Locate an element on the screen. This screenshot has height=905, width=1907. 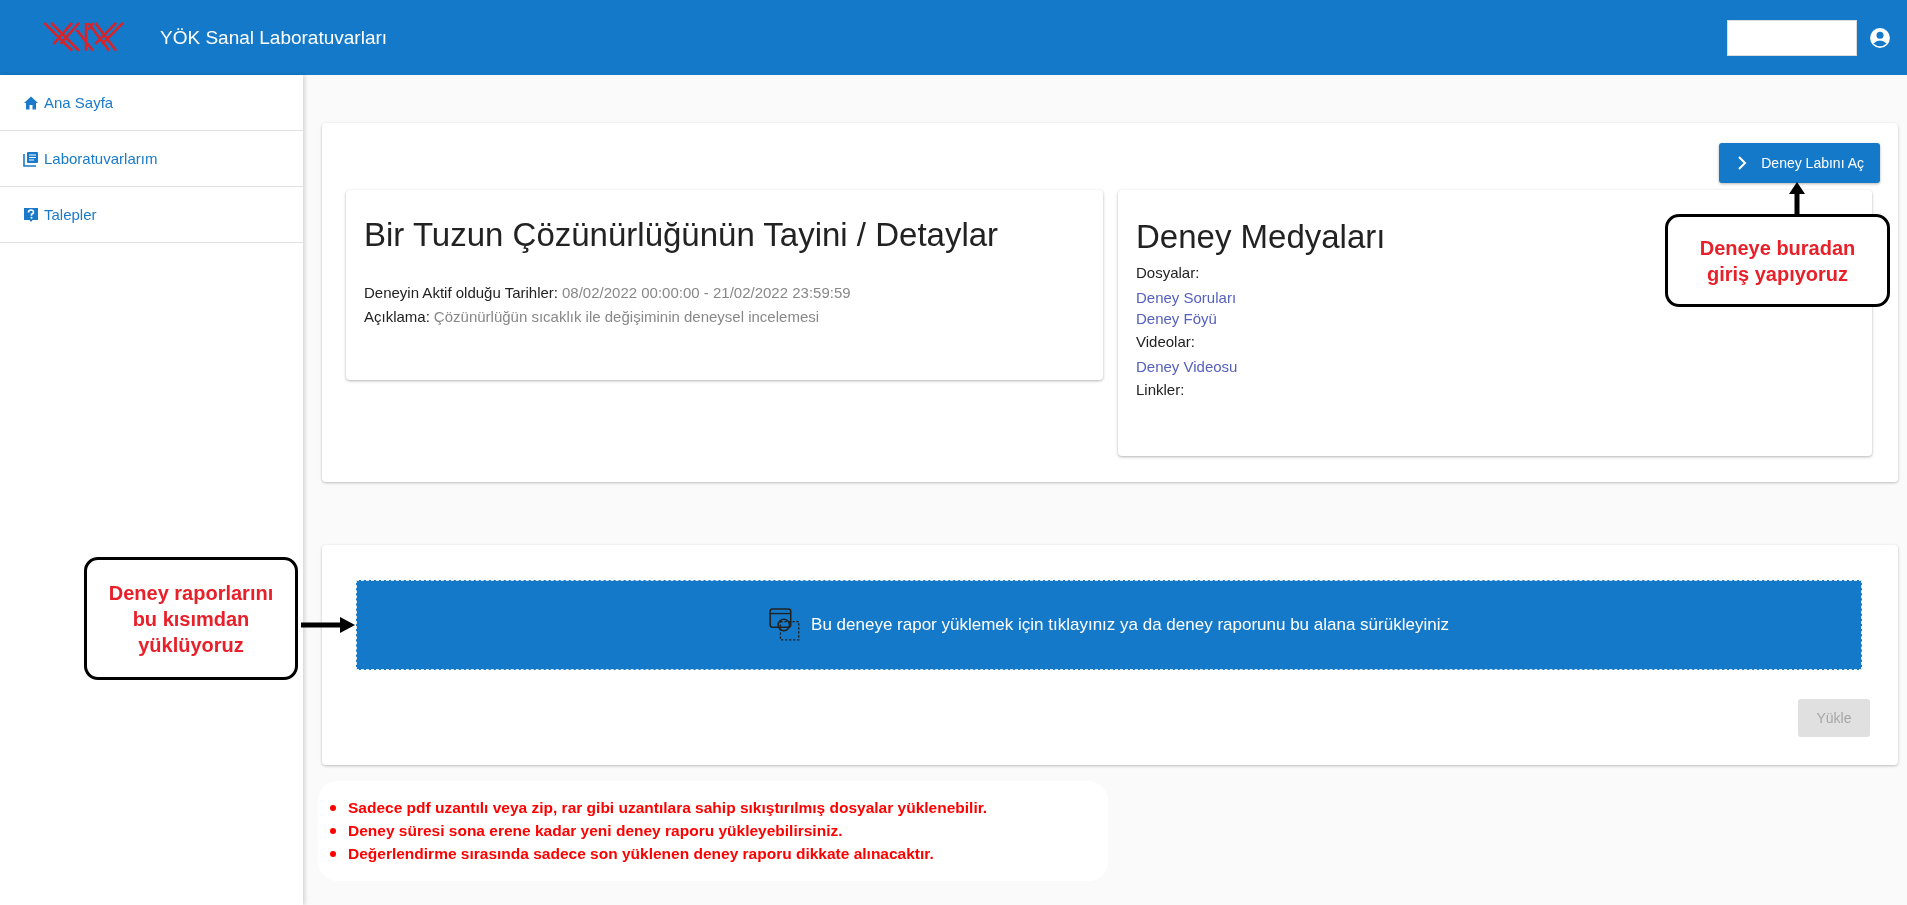
sidebar-item: Laboratuvarlarım is located at coordinates (151, 159).